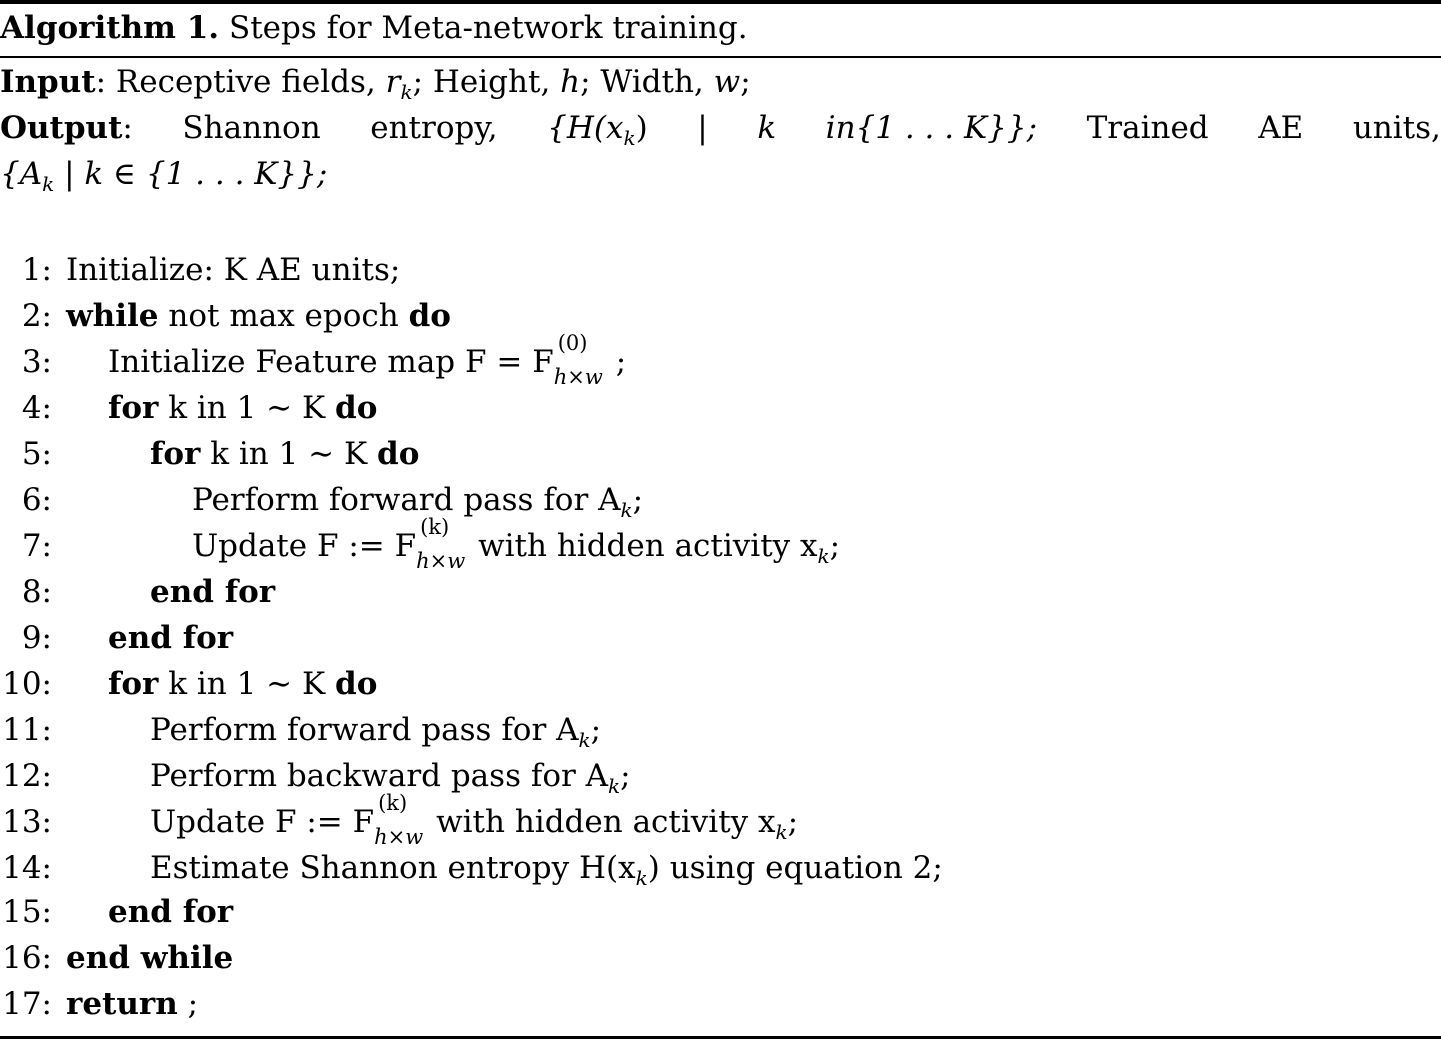 The height and width of the screenshot is (1040, 1441). I want to click on output-label: Output, so click(61, 128).